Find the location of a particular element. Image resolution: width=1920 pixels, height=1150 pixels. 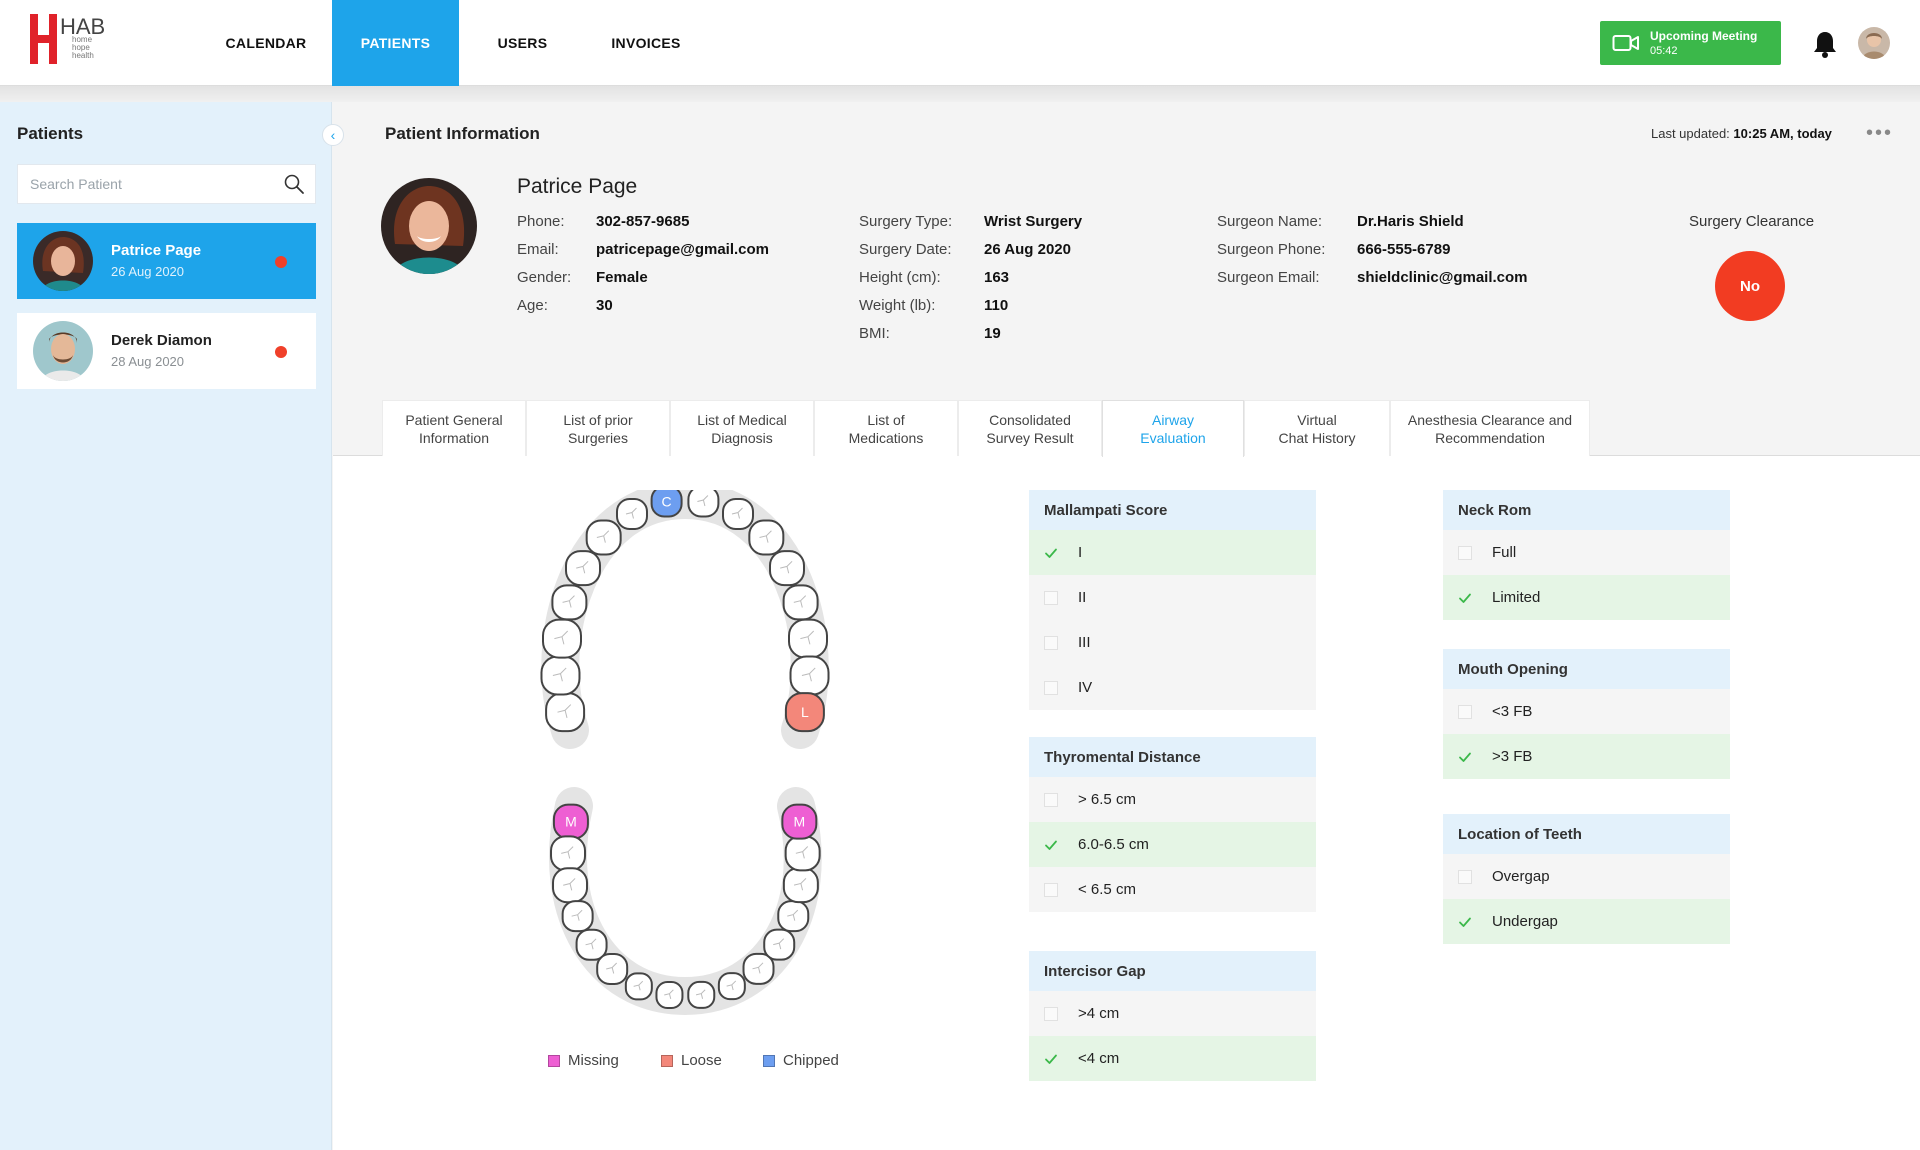

tab-airway-evaluation: Airway Evaluation is located at coordinates (1173, 428).